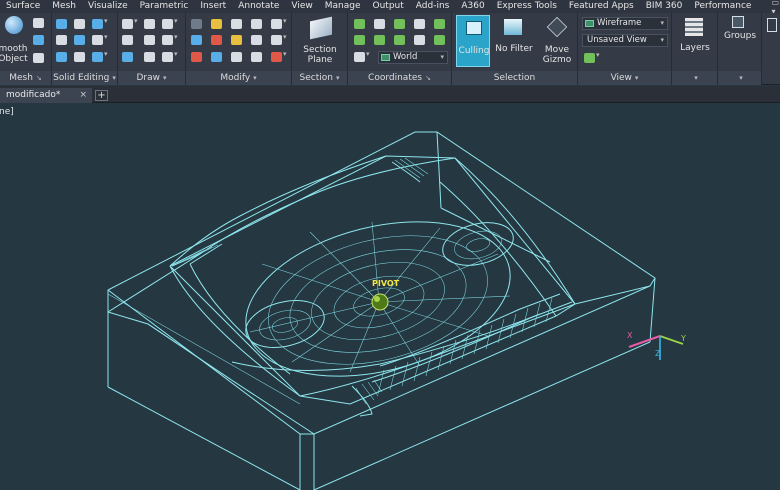 The image size is (780, 490). What do you see at coordinates (84, 78) in the screenshot?
I see `panel-title-solid-editing: Solid Editing ▾` at bounding box center [84, 78].